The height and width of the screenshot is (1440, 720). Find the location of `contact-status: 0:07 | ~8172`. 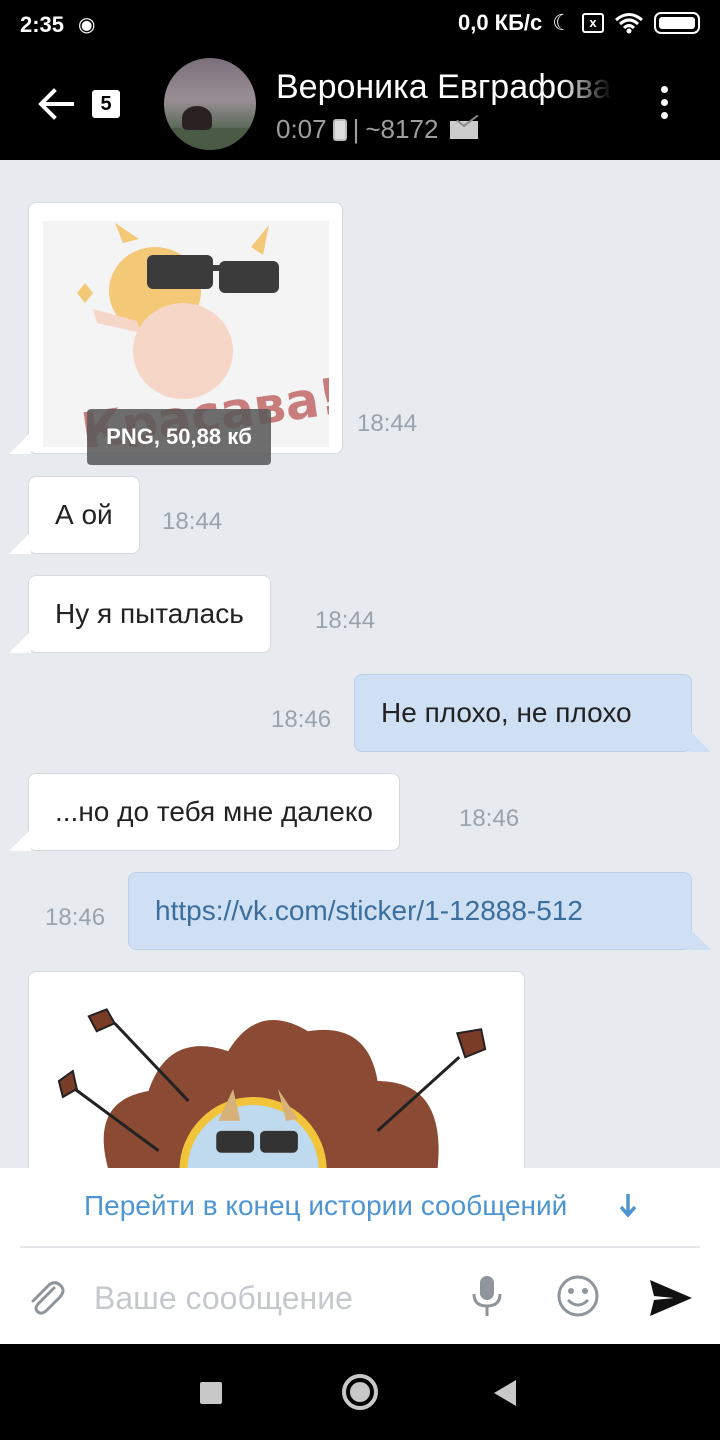

contact-status: 0:07 | ~8172 is located at coordinates (377, 129).